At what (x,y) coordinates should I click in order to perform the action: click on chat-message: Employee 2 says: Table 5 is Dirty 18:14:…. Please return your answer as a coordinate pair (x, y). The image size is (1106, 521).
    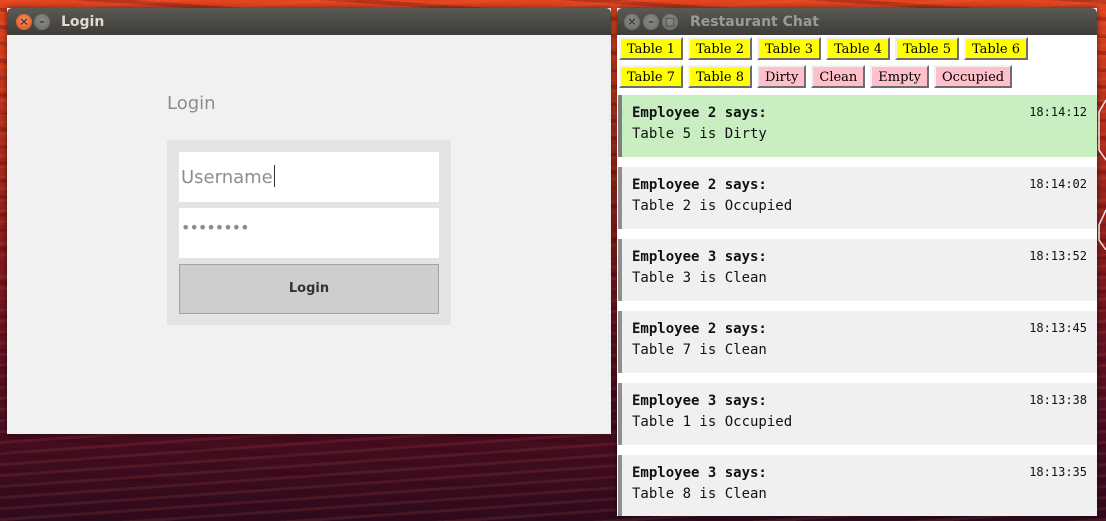
    Looking at the image, I should click on (857, 126).